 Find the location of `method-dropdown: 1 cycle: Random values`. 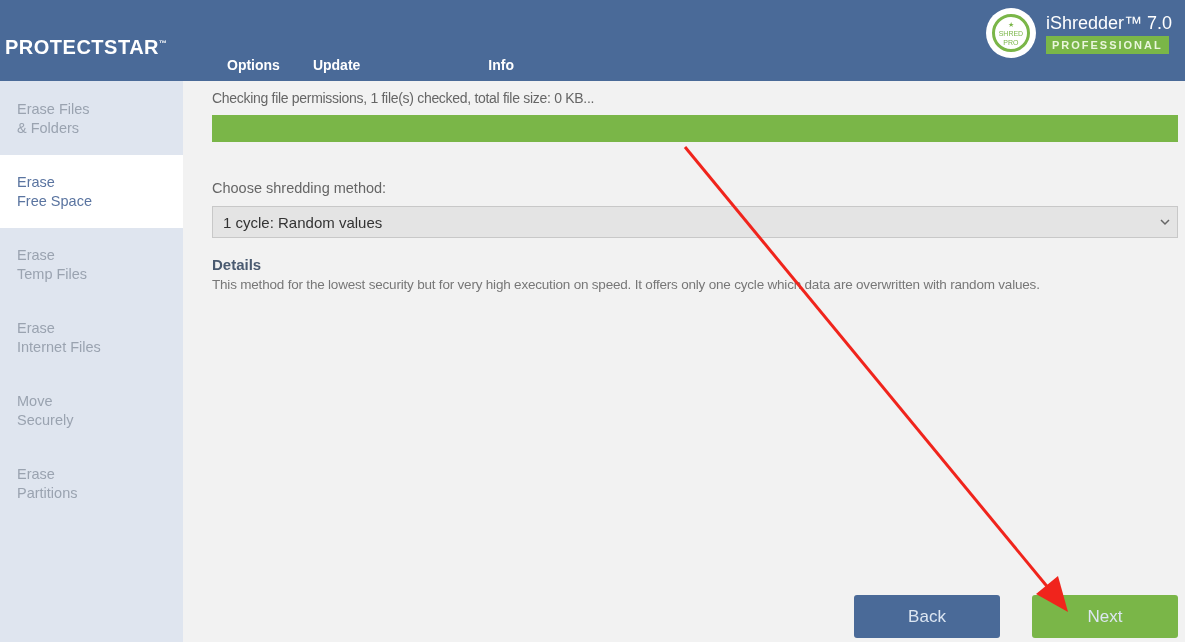

method-dropdown: 1 cycle: Random values is located at coordinates (695, 222).